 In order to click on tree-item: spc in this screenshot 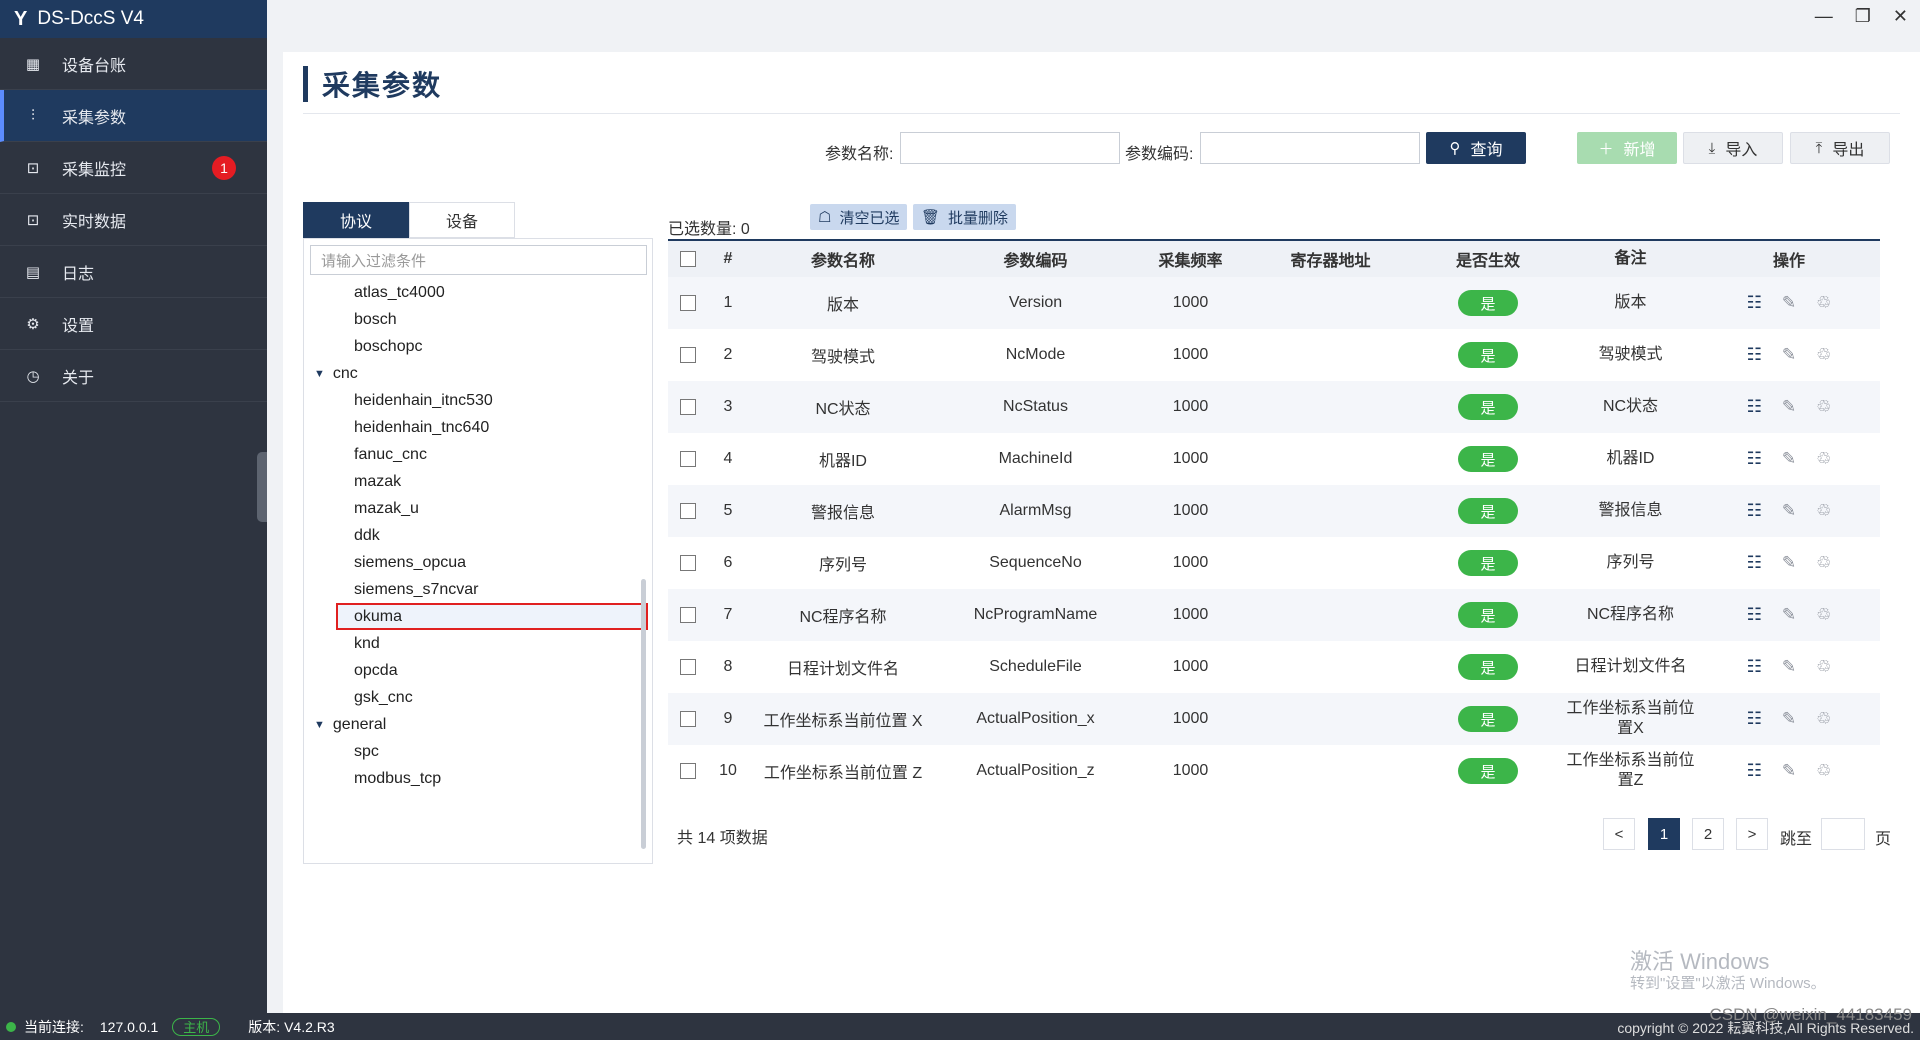, I will do `click(474, 751)`.